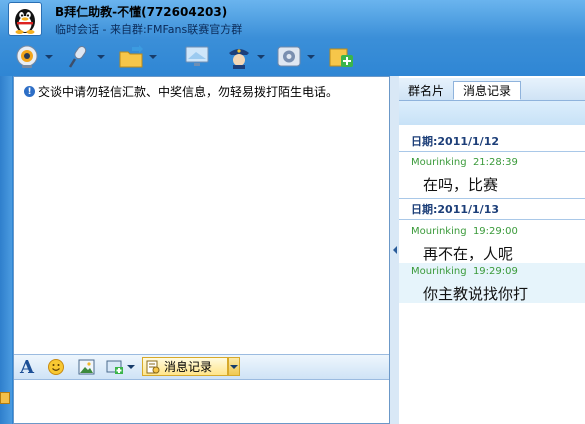 Image resolution: width=585 pixels, height=424 pixels. I want to click on history-message-selected: Mourinking 19:29:09 你主教说找你打, so click(492, 283).